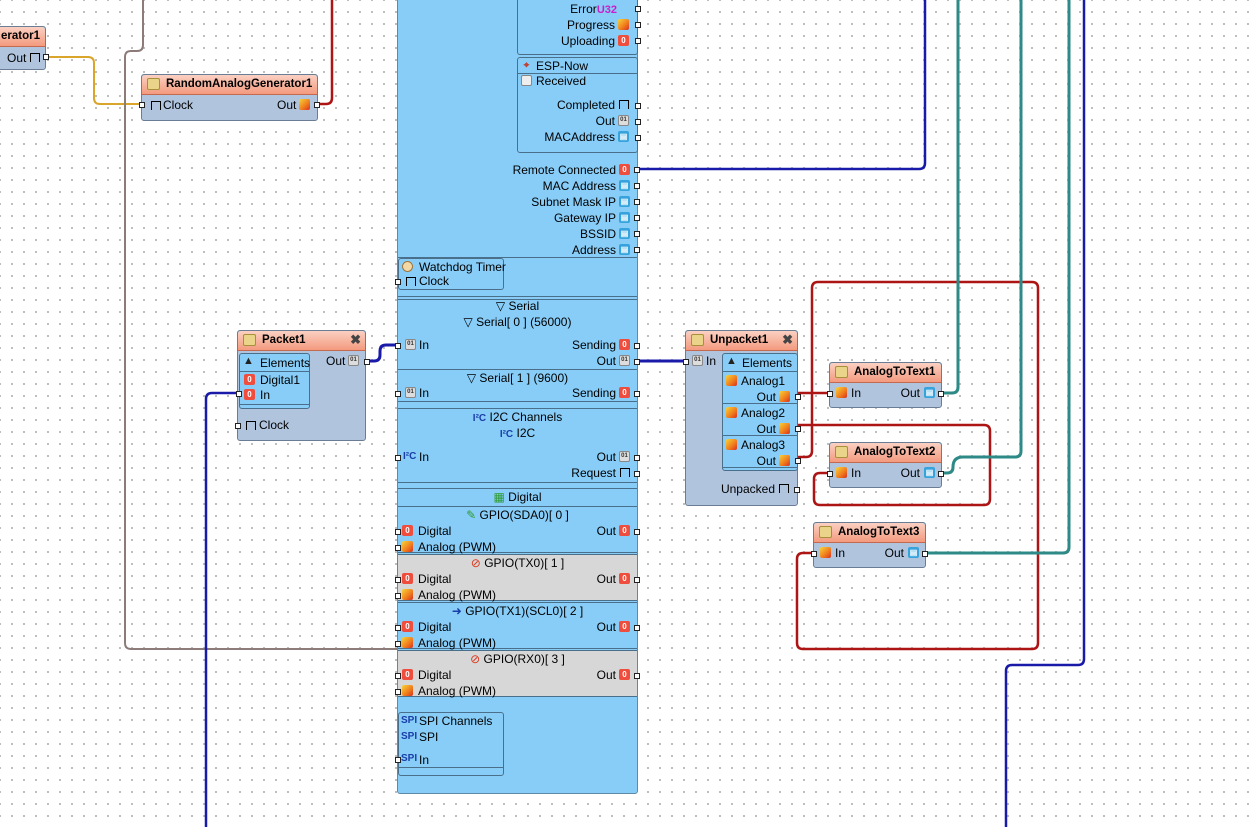 This screenshot has width=1250, height=827. What do you see at coordinates (325, 53) in the screenshot?
I see `wire-random-out` at bounding box center [325, 53].